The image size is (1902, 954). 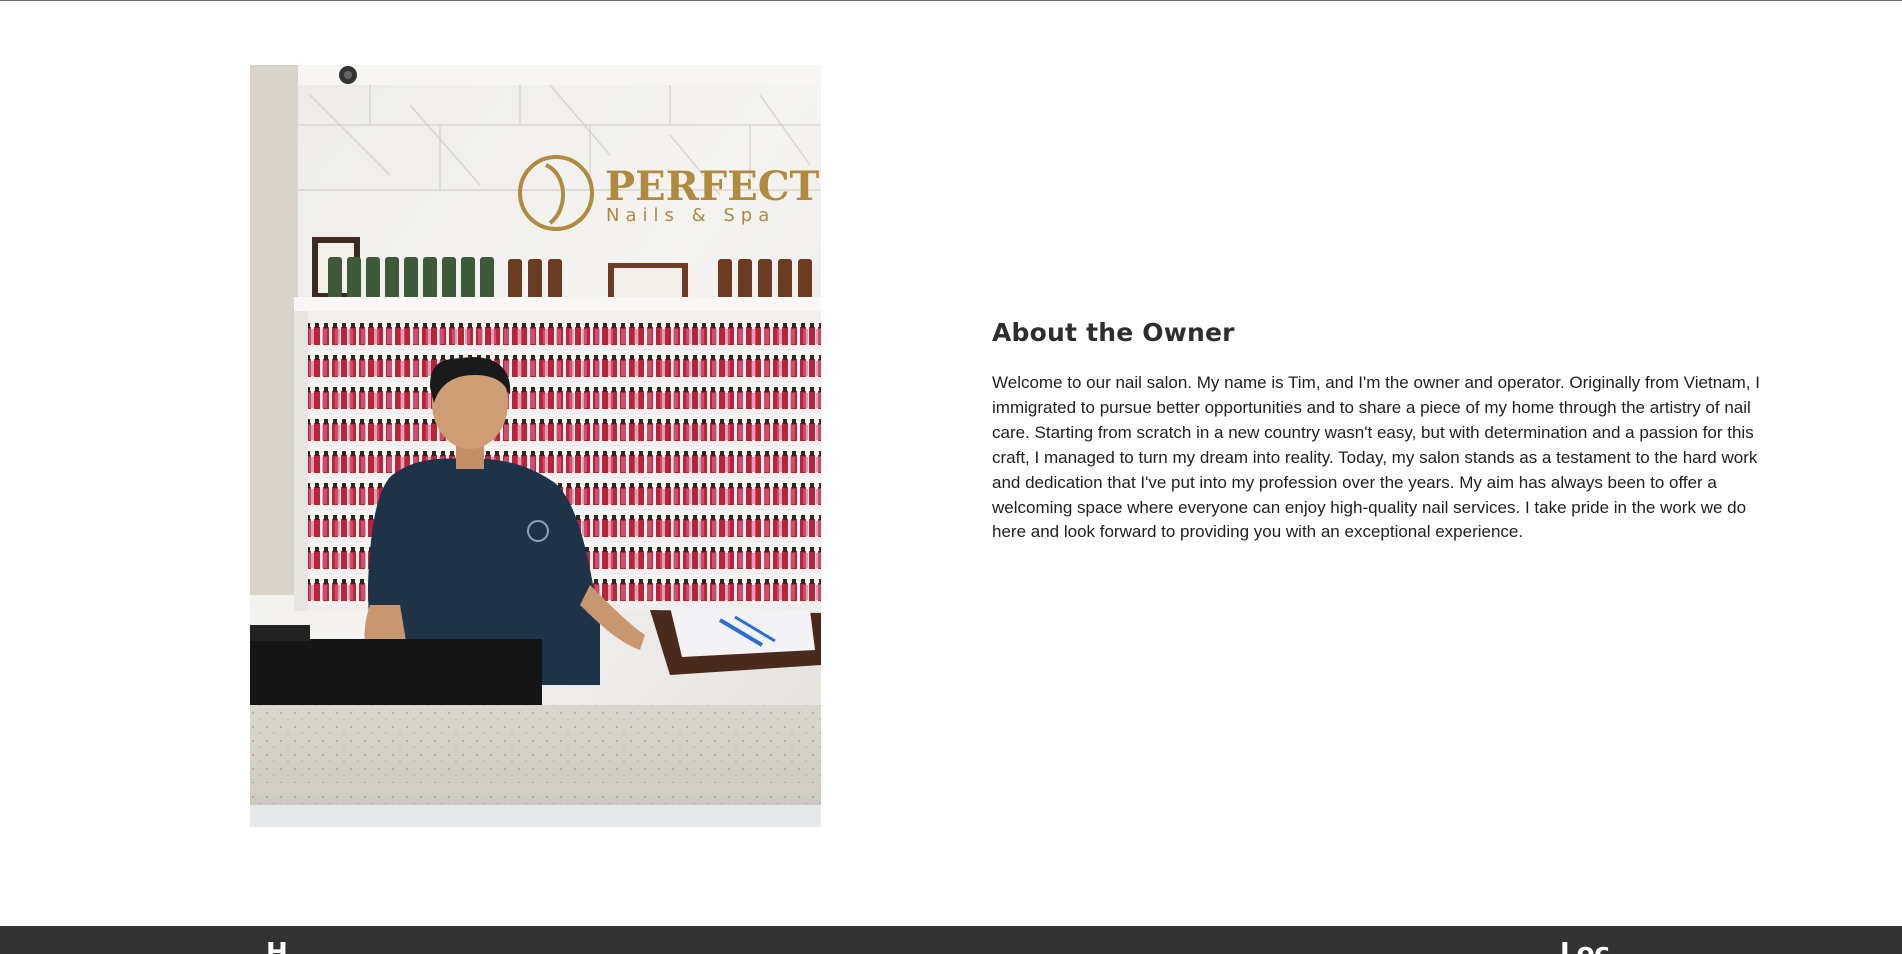 What do you see at coordinates (277, 946) in the screenshot?
I see `footer-heading-left: H` at bounding box center [277, 946].